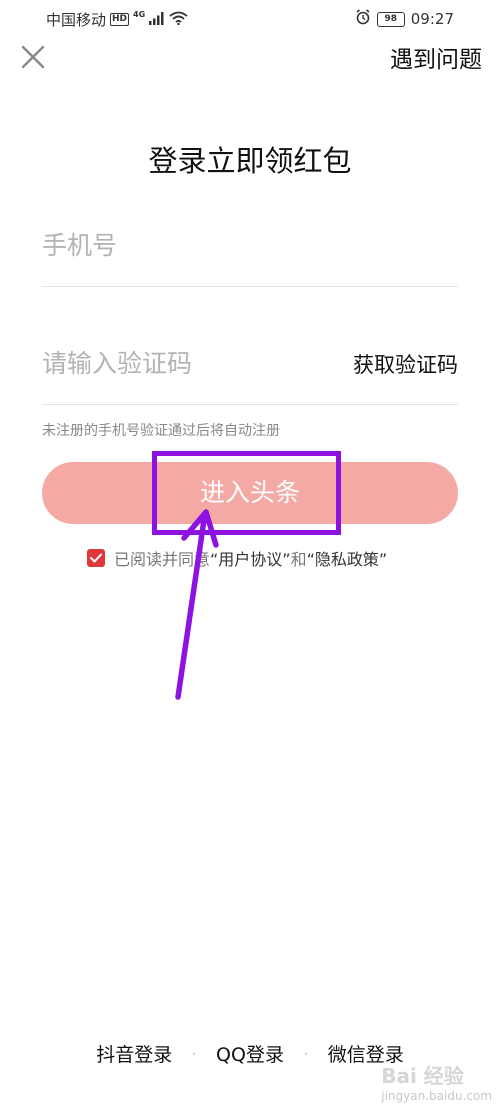  I want to click on battery-icon: 98, so click(390, 19).